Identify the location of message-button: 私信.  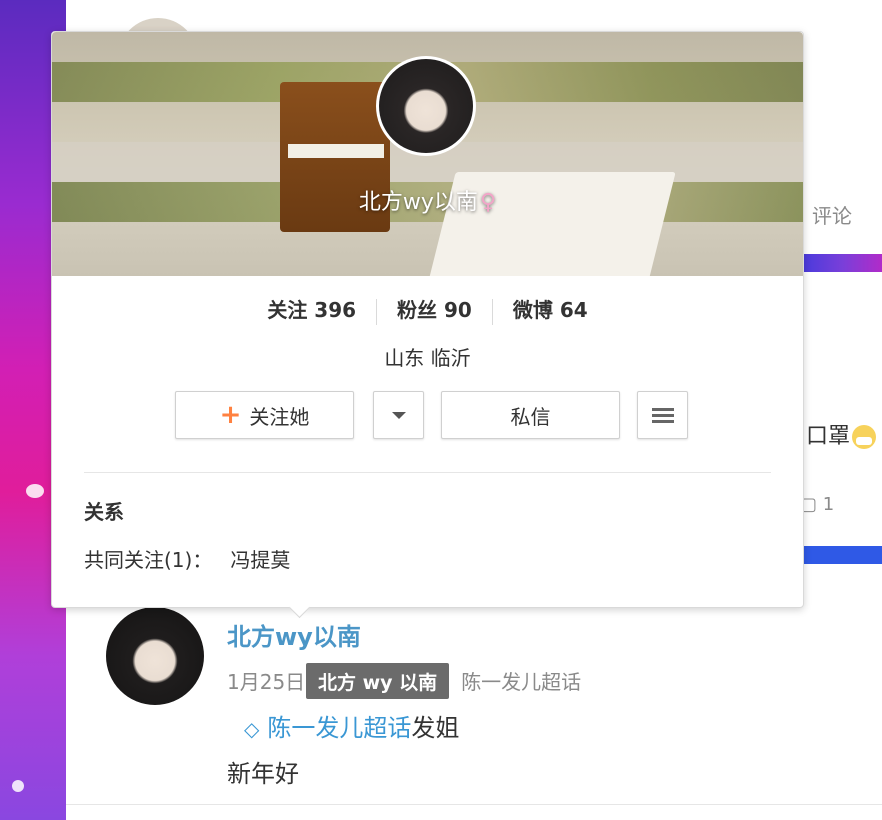
(530, 415).